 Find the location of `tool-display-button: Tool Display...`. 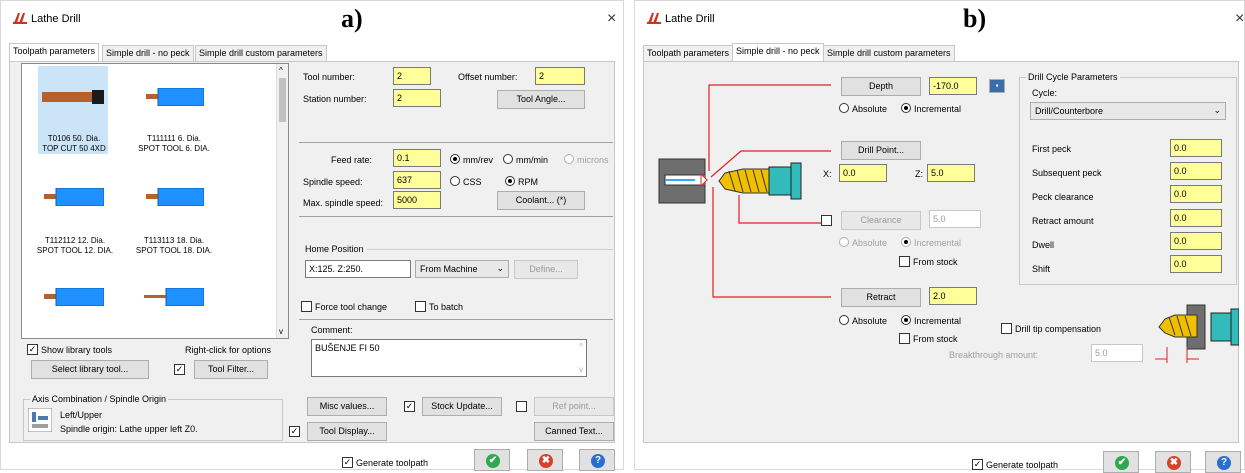

tool-display-button: Tool Display... is located at coordinates (347, 431).